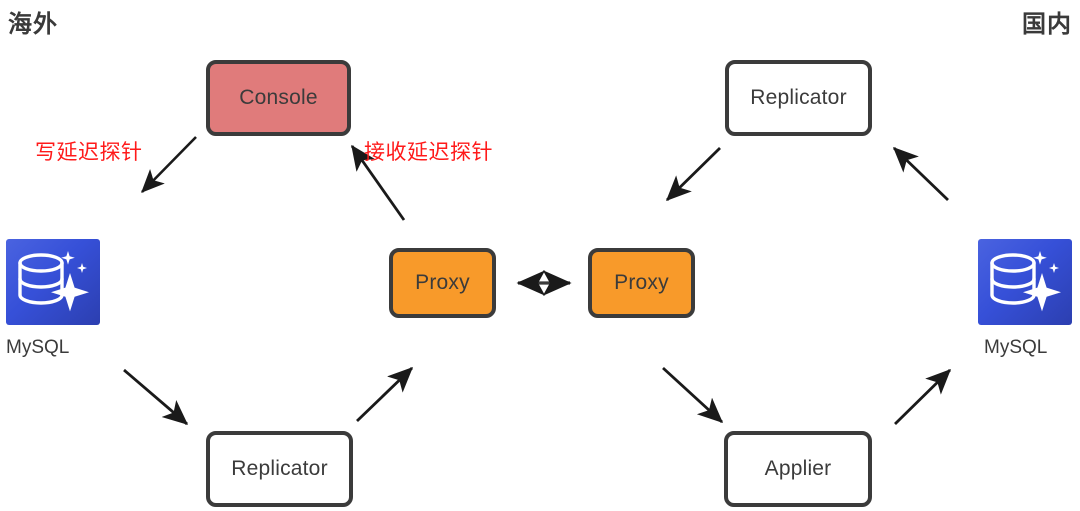  What do you see at coordinates (920, 174) in the screenshot?
I see `arrow-mysql-right-to-replicator-right` at bounding box center [920, 174].